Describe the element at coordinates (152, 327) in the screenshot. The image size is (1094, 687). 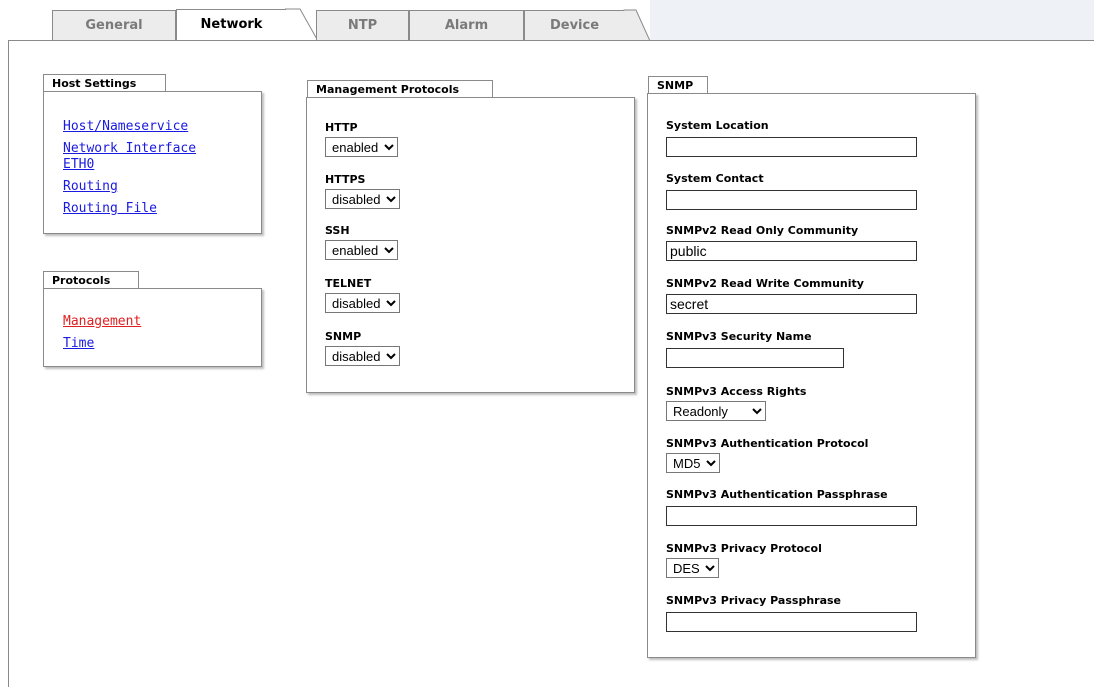
I see `protocols-panel: Management Time` at that location.